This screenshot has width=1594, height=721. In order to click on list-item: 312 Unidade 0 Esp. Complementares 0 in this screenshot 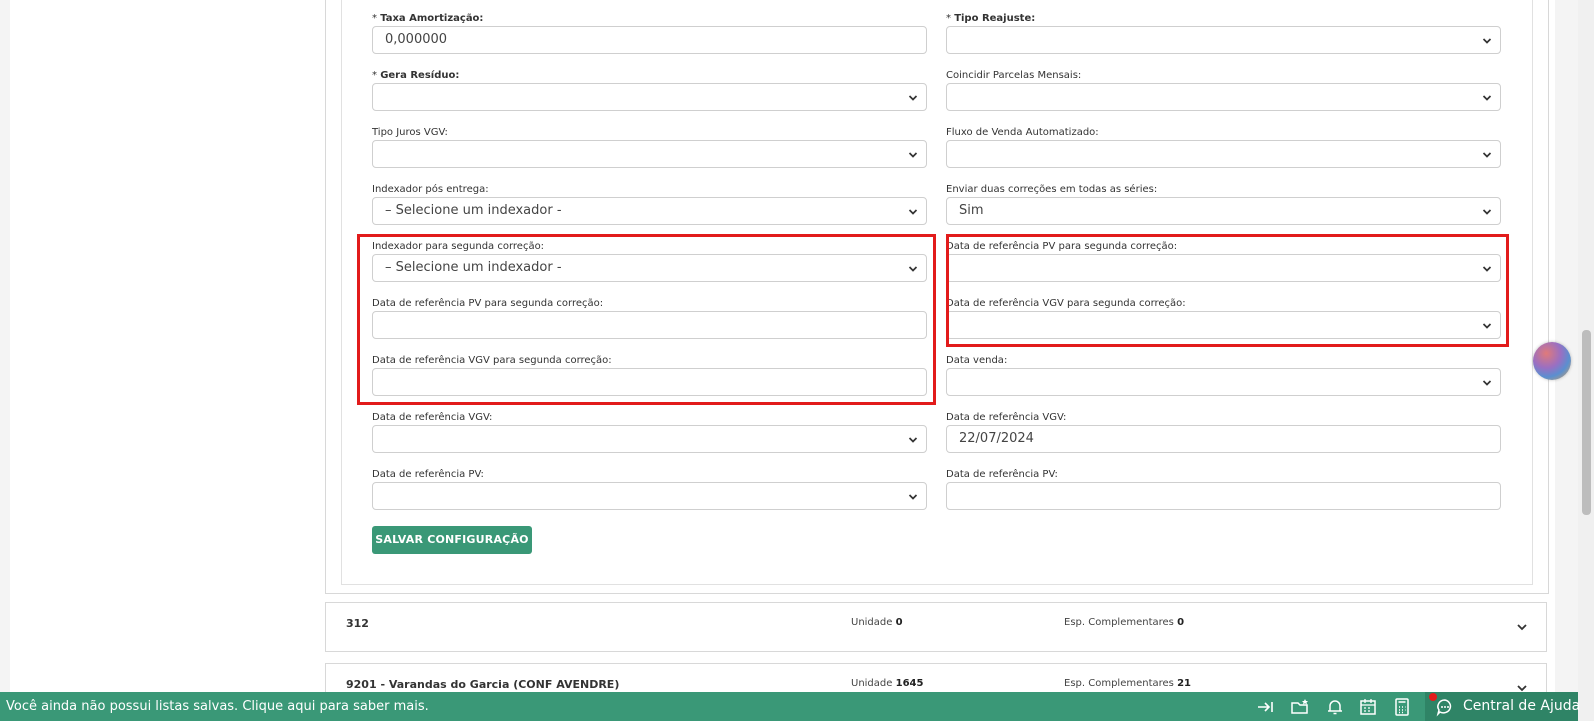, I will do `click(936, 627)`.